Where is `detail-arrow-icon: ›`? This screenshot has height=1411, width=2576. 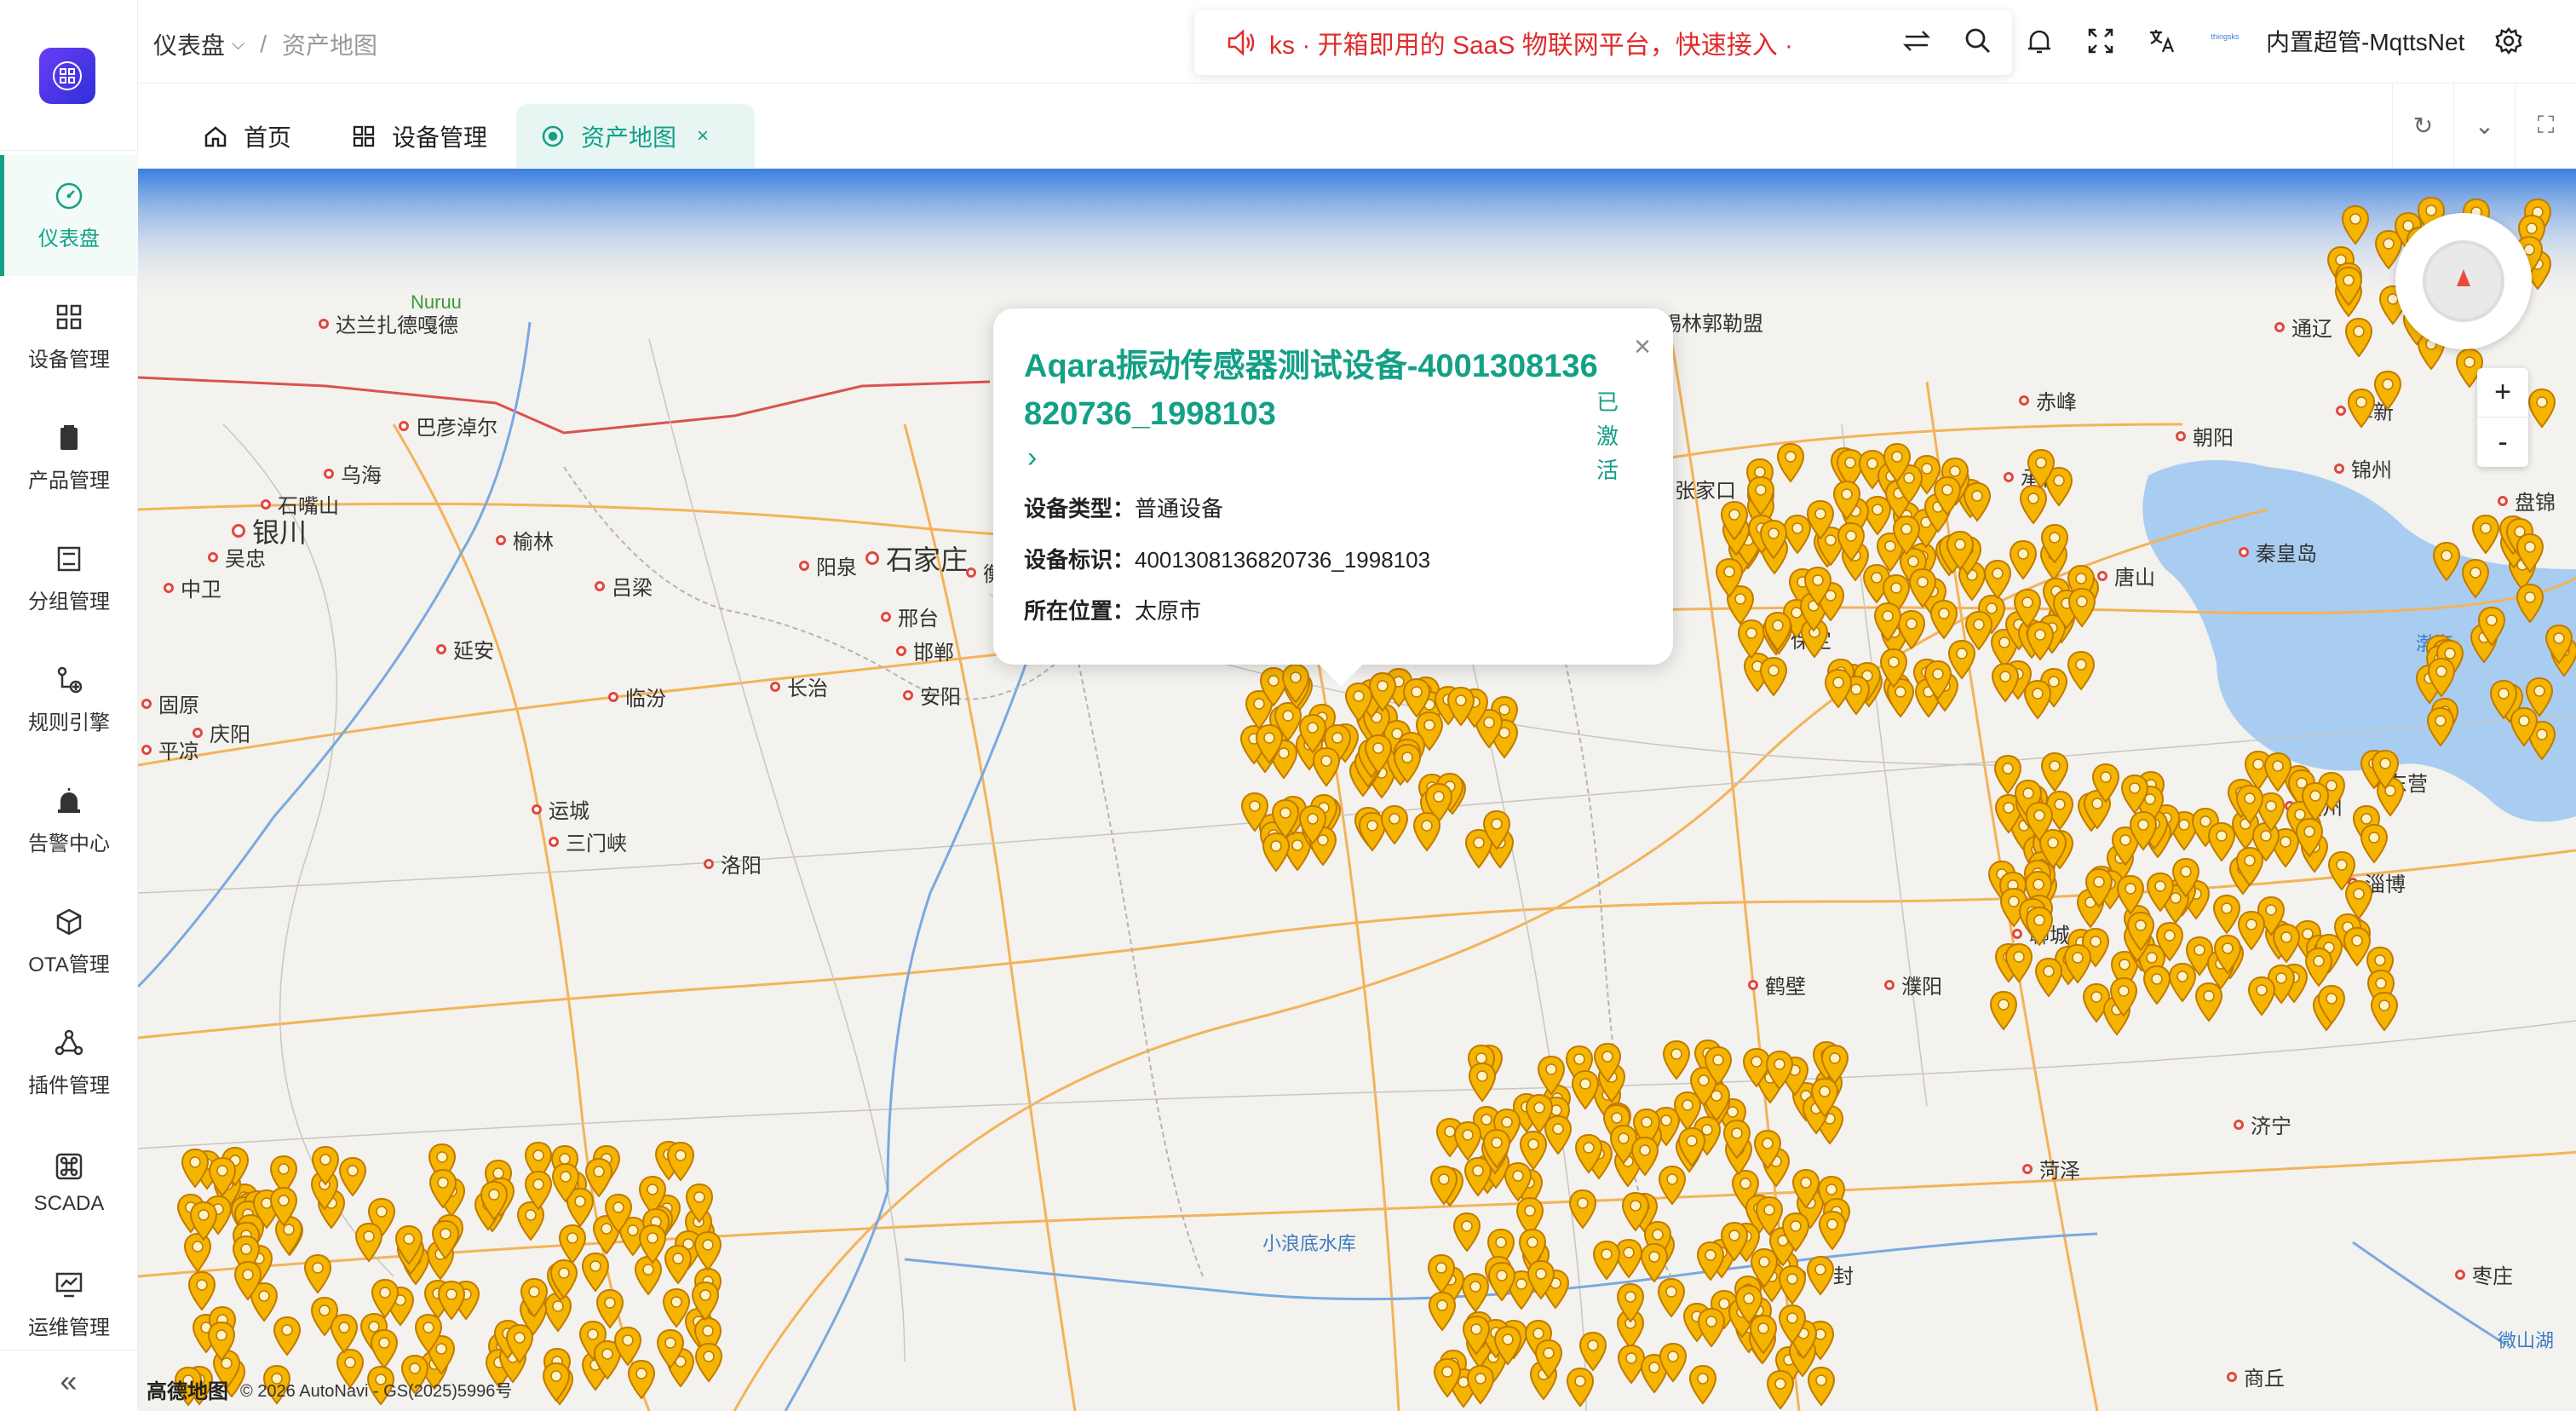
detail-arrow-icon: › is located at coordinates (1334, 458).